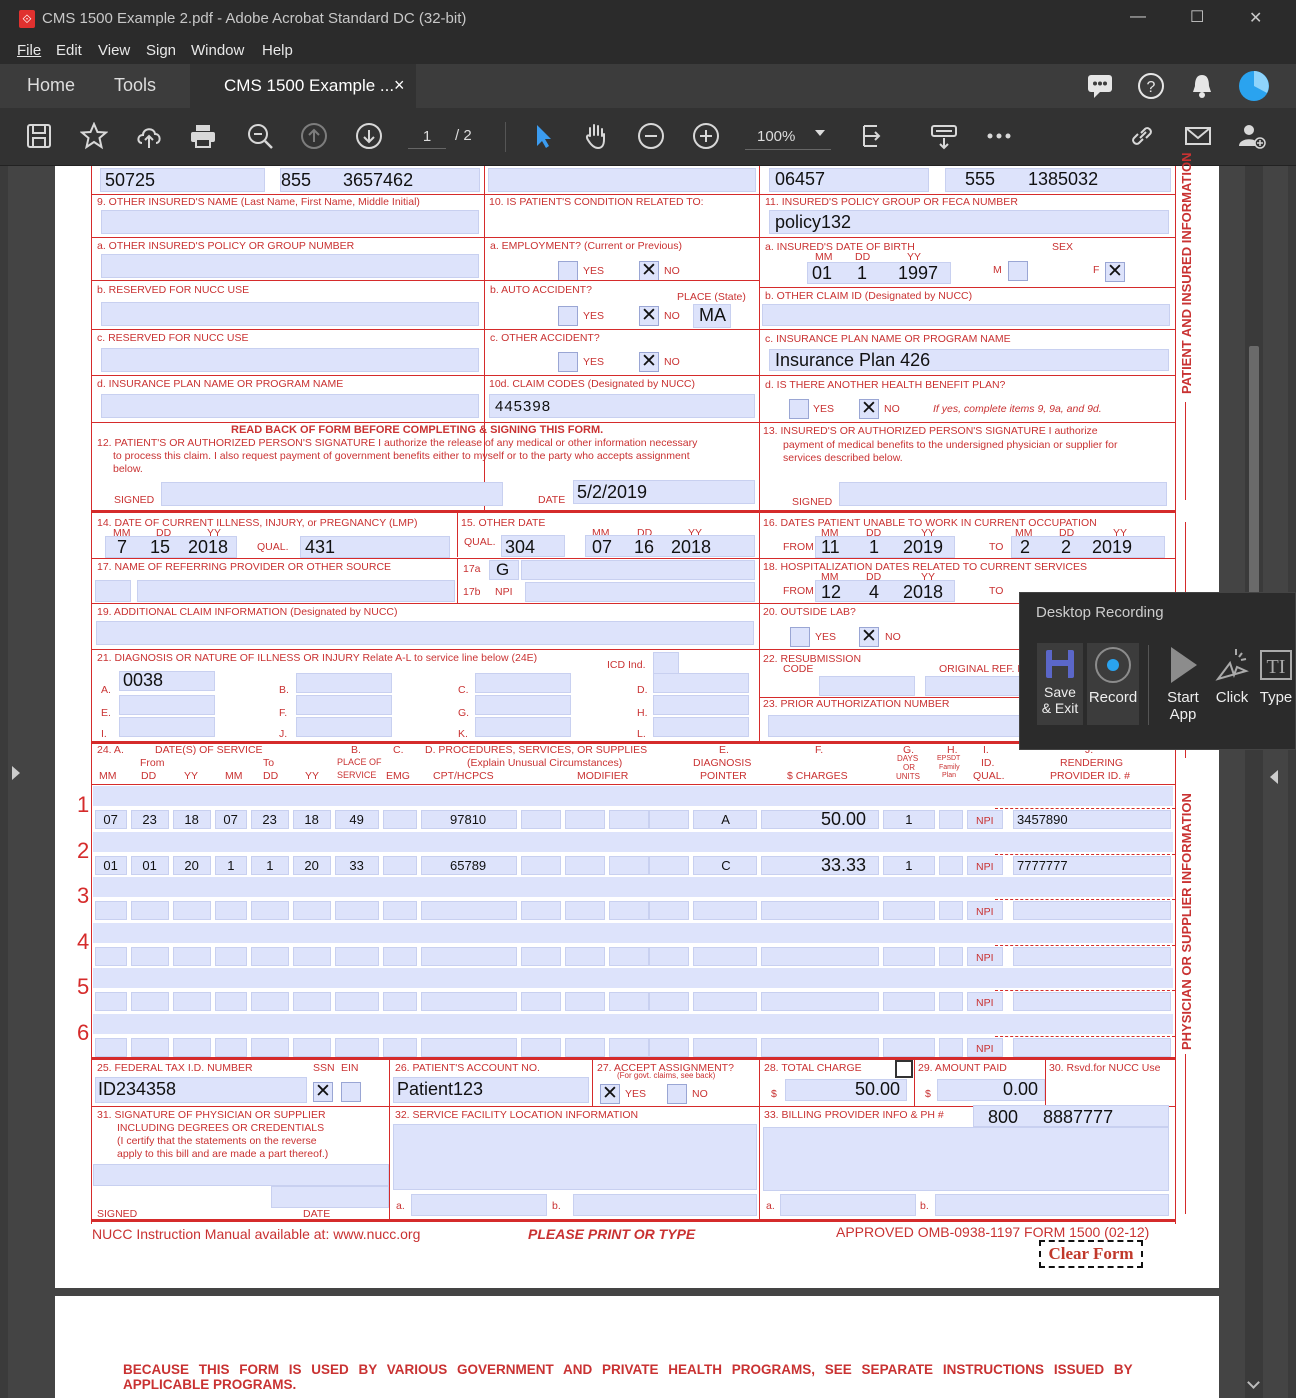 This screenshot has width=1296, height=1398. Describe the element at coordinates (1092, 956) in the screenshot. I see `line-4-prov-field` at that location.